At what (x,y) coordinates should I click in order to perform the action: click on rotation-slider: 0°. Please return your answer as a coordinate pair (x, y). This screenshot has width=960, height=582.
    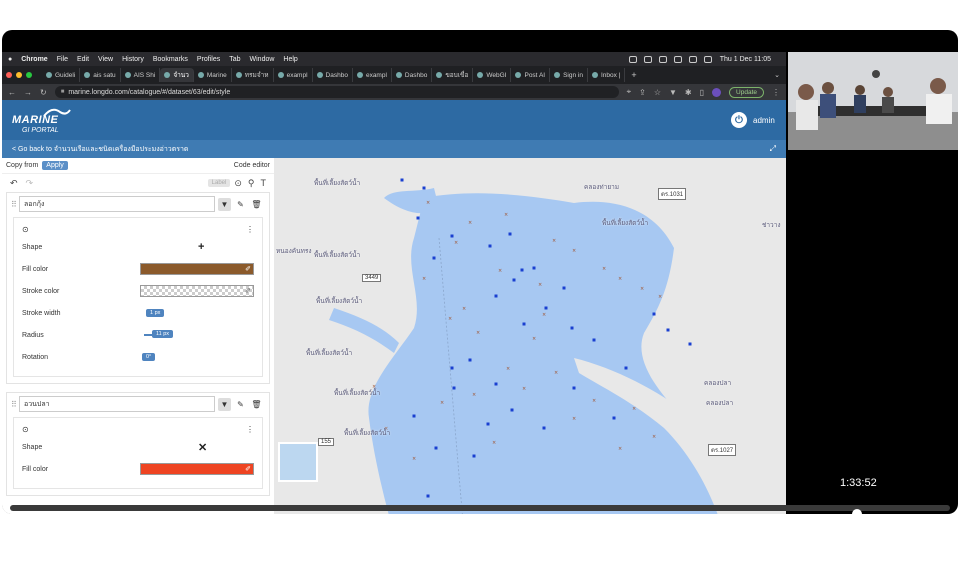
    Looking at the image, I should click on (149, 357).